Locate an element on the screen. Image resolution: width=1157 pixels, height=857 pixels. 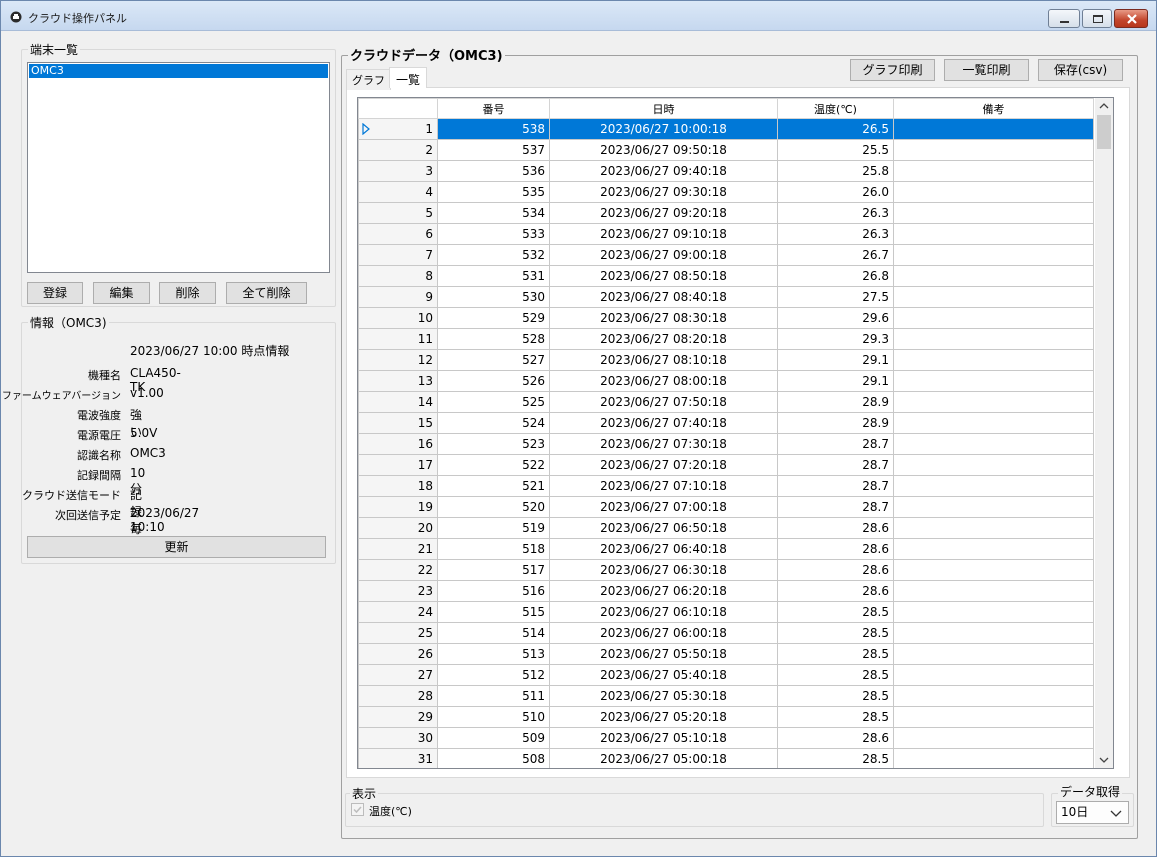
cell-number: 517 is located at coordinates (493, 570).